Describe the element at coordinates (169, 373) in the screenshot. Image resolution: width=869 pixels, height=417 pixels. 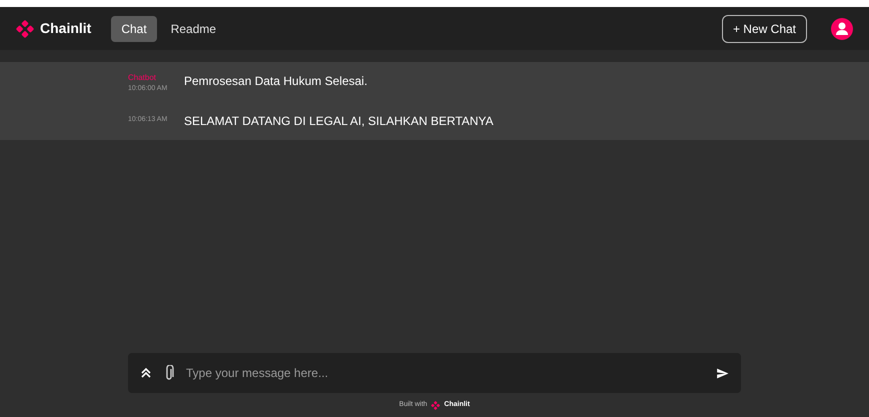
I see `paperclip-icon` at that location.